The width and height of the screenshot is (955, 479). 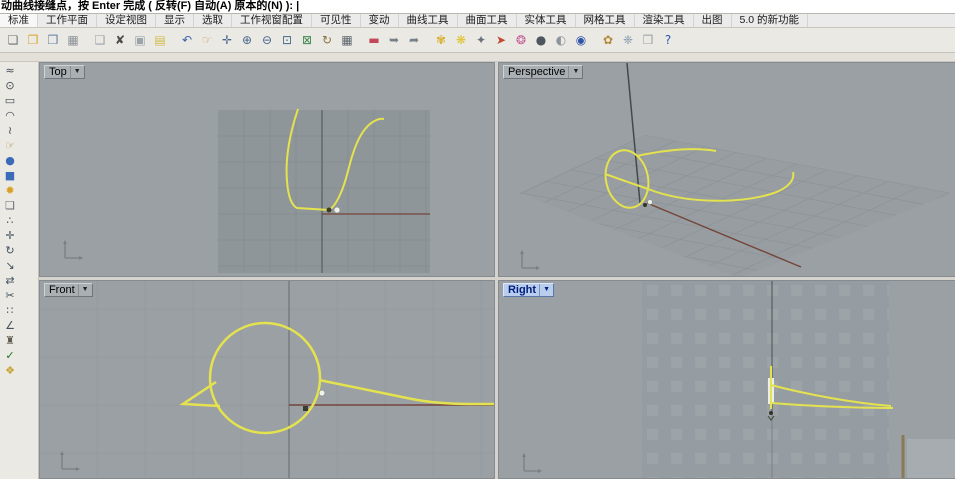 I want to click on copy-icon: ▣, so click(x=140, y=40).